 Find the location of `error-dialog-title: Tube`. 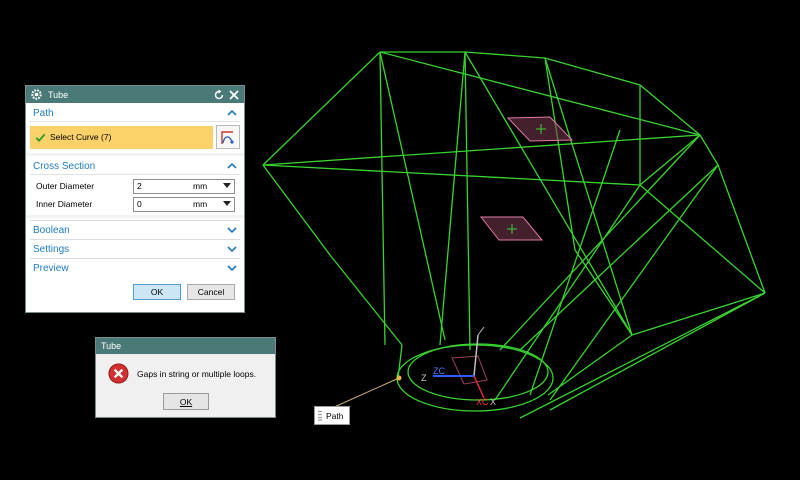

error-dialog-title: Tube is located at coordinates (111, 346).